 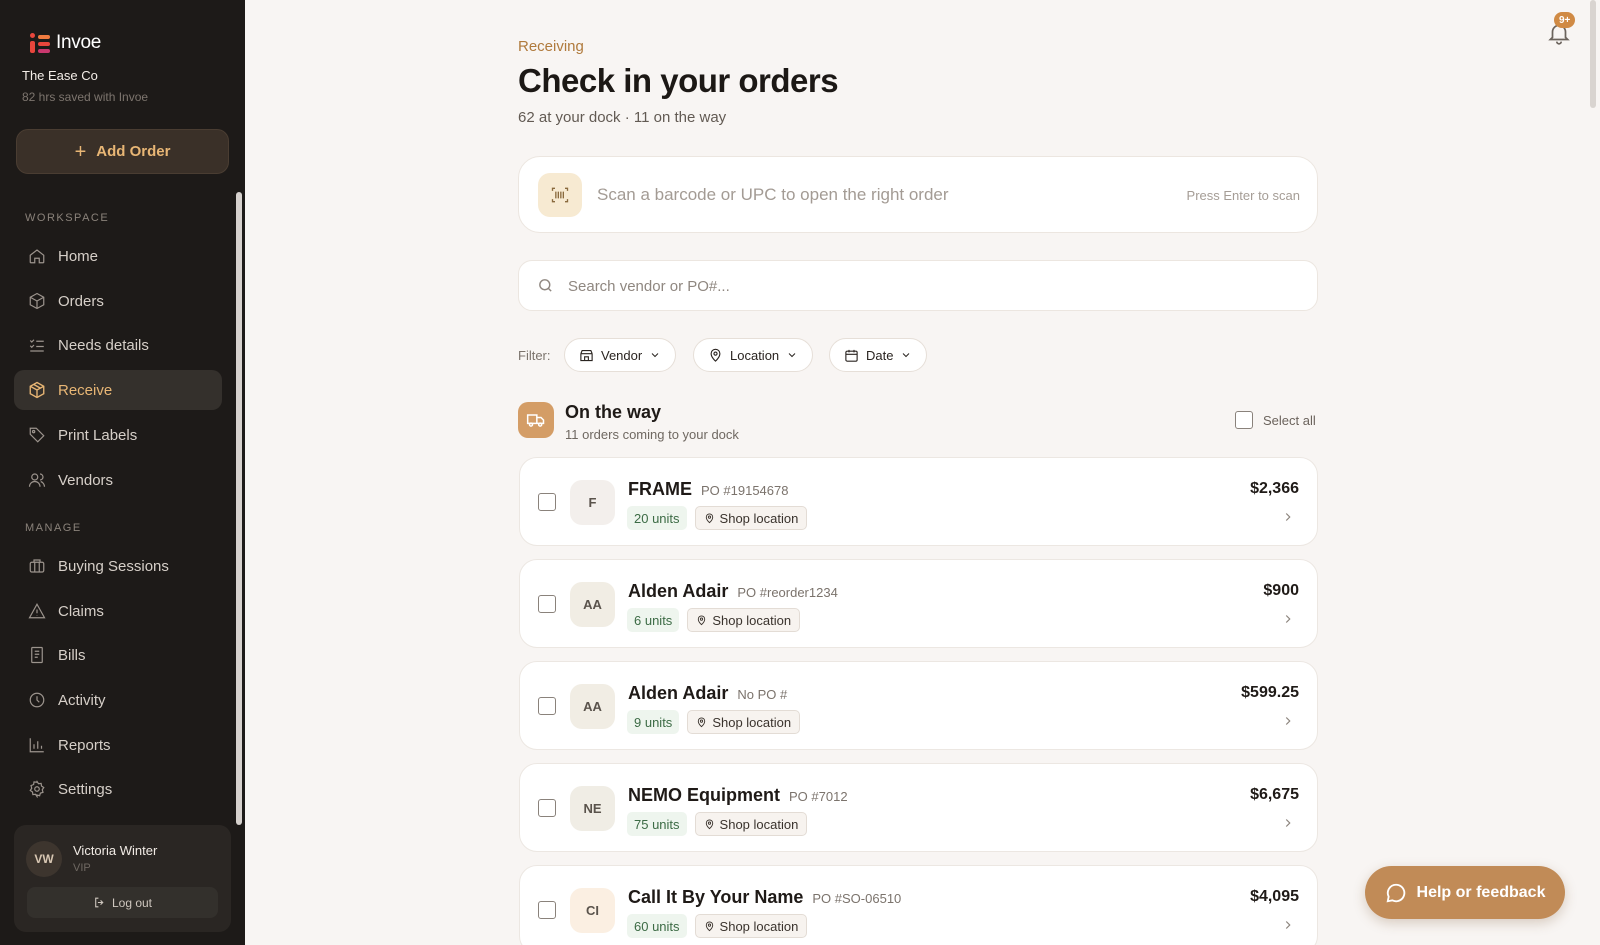 I want to click on sidebar-scrollbar, so click(x=239, y=508).